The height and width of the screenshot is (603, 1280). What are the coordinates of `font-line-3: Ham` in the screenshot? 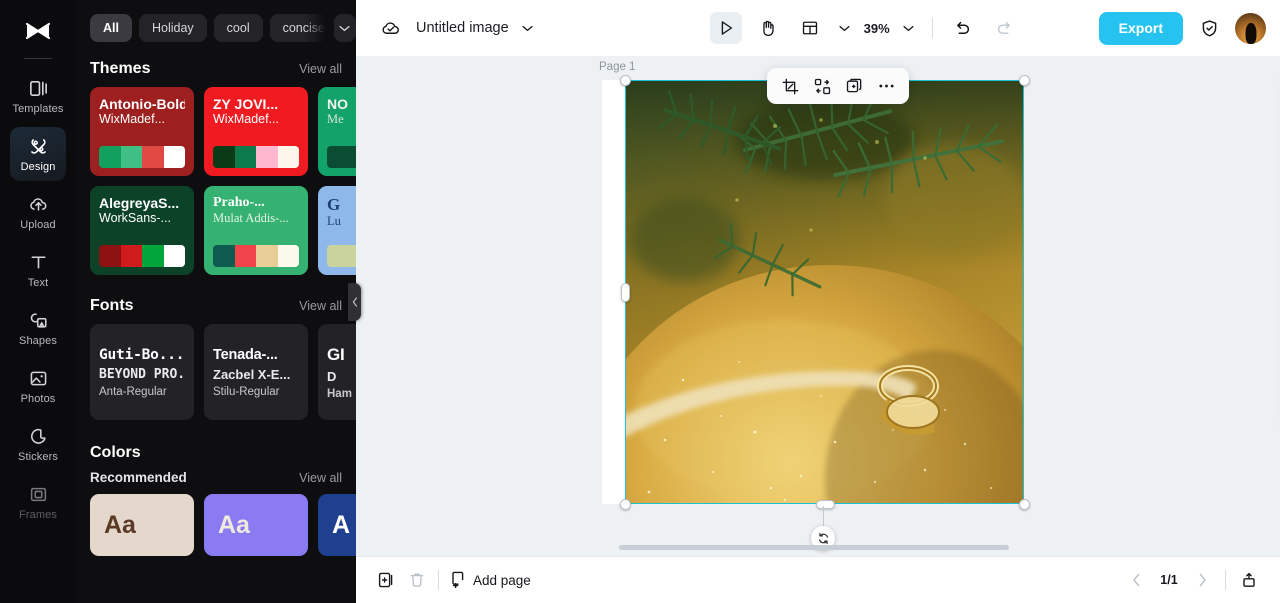 It's located at (339, 393).